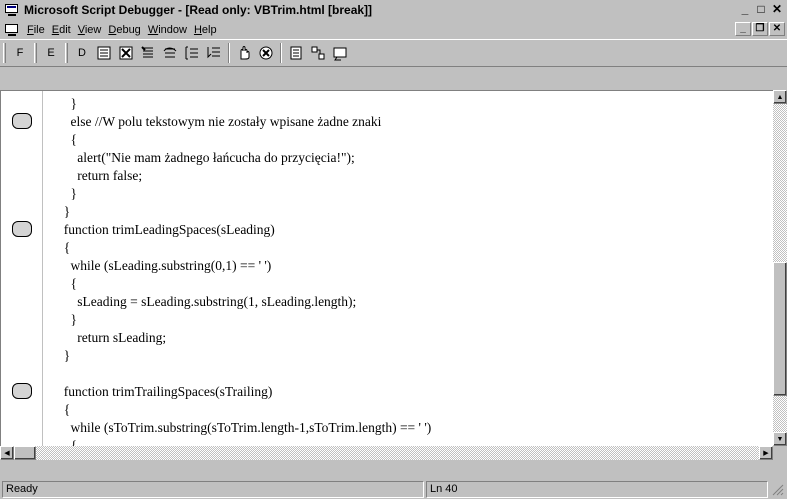 The height and width of the screenshot is (499, 787). I want to click on call-stack-icon, so click(318, 53).